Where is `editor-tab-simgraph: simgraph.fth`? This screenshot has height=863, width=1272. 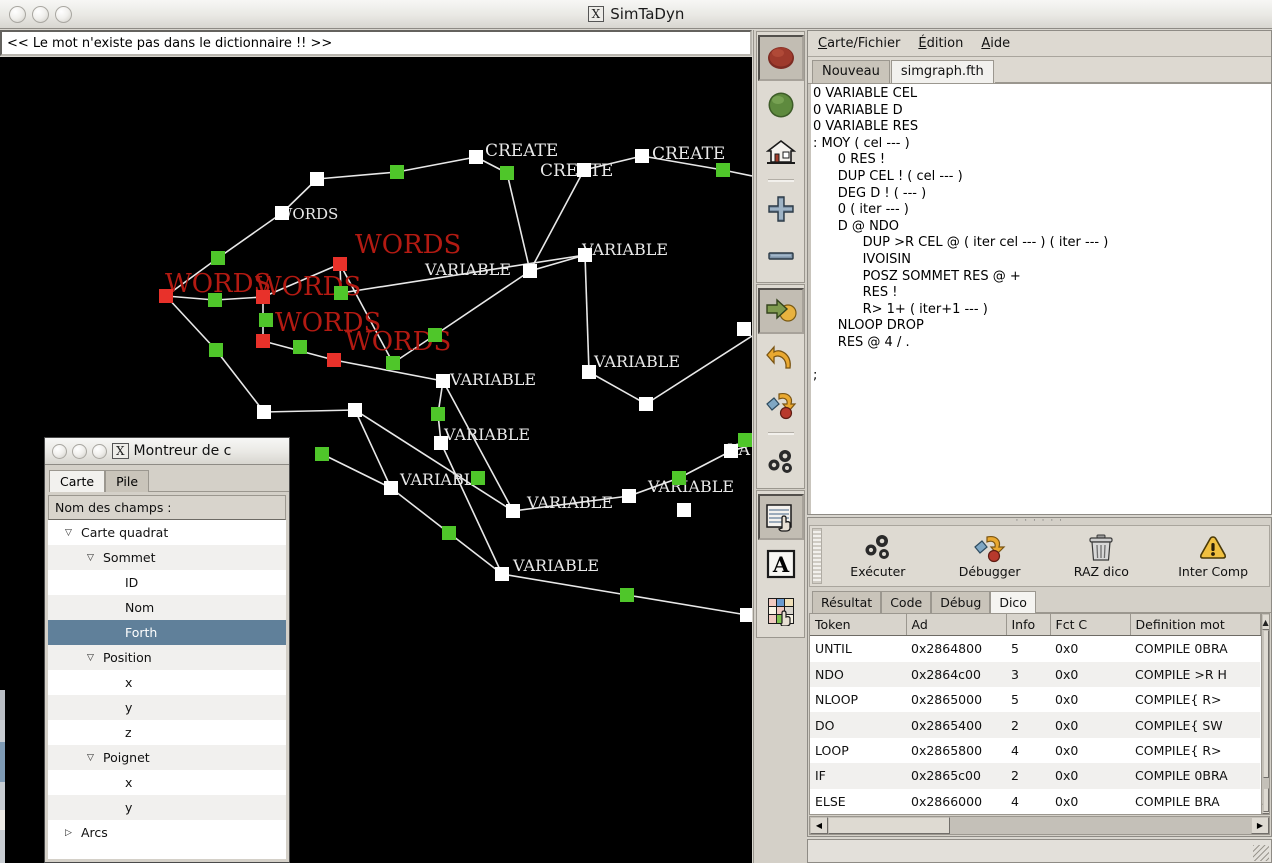 editor-tab-simgraph: simgraph.fth is located at coordinates (942, 71).